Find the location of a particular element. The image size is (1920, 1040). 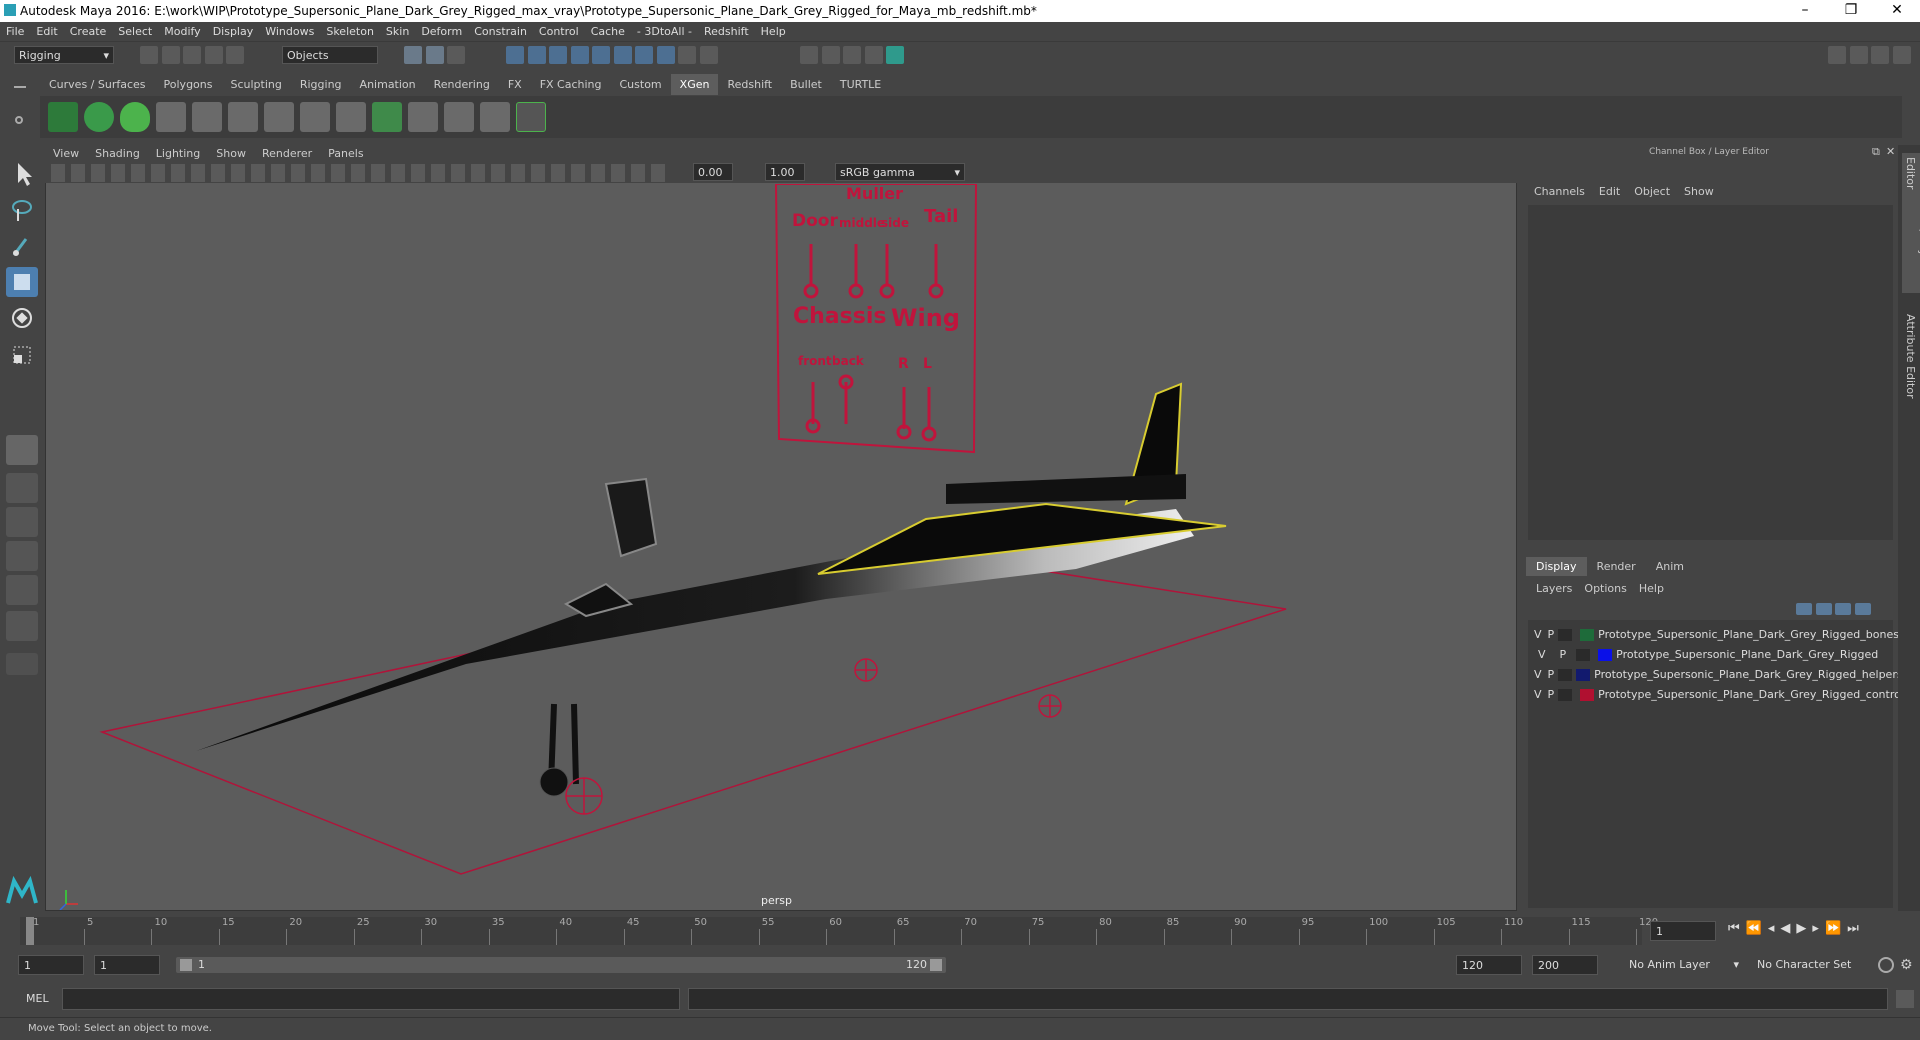

tab-animation: Animation is located at coordinates (388, 84).